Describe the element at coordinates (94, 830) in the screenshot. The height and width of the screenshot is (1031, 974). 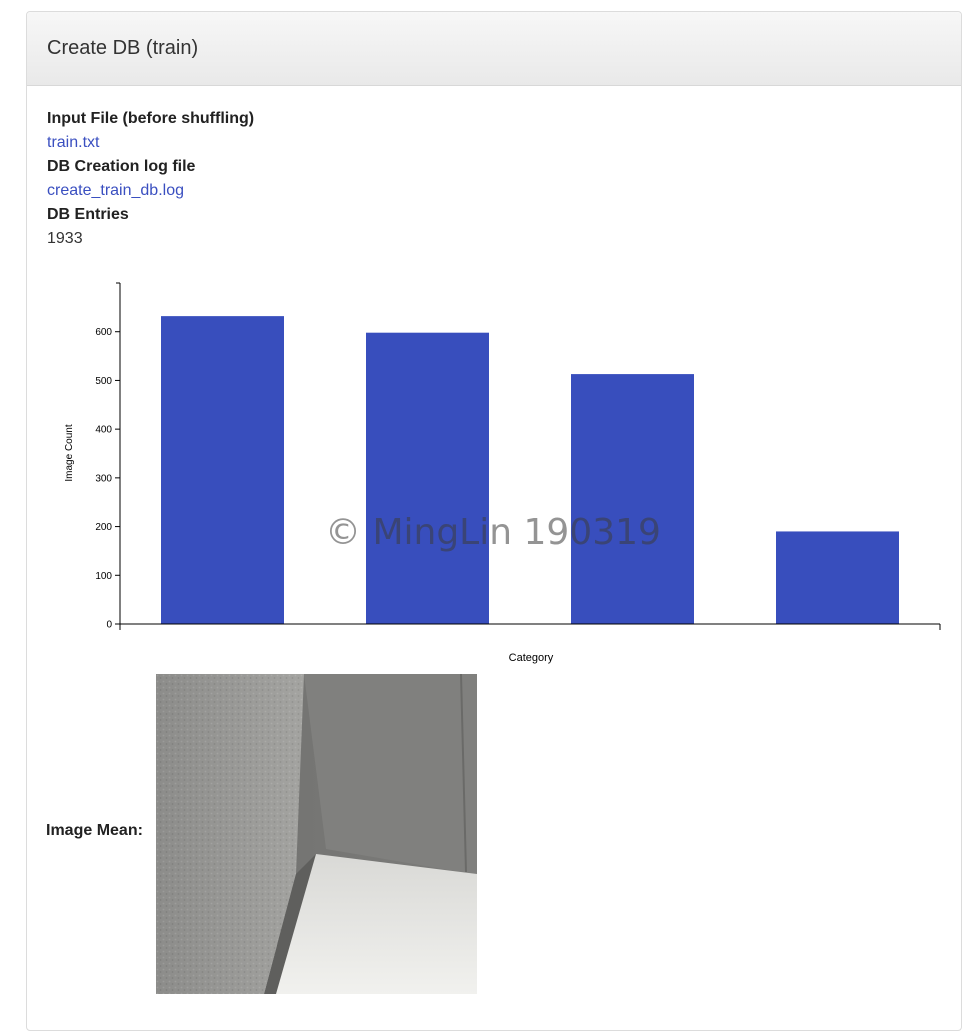
I see `image-mean-label: Image Mean:` at that location.